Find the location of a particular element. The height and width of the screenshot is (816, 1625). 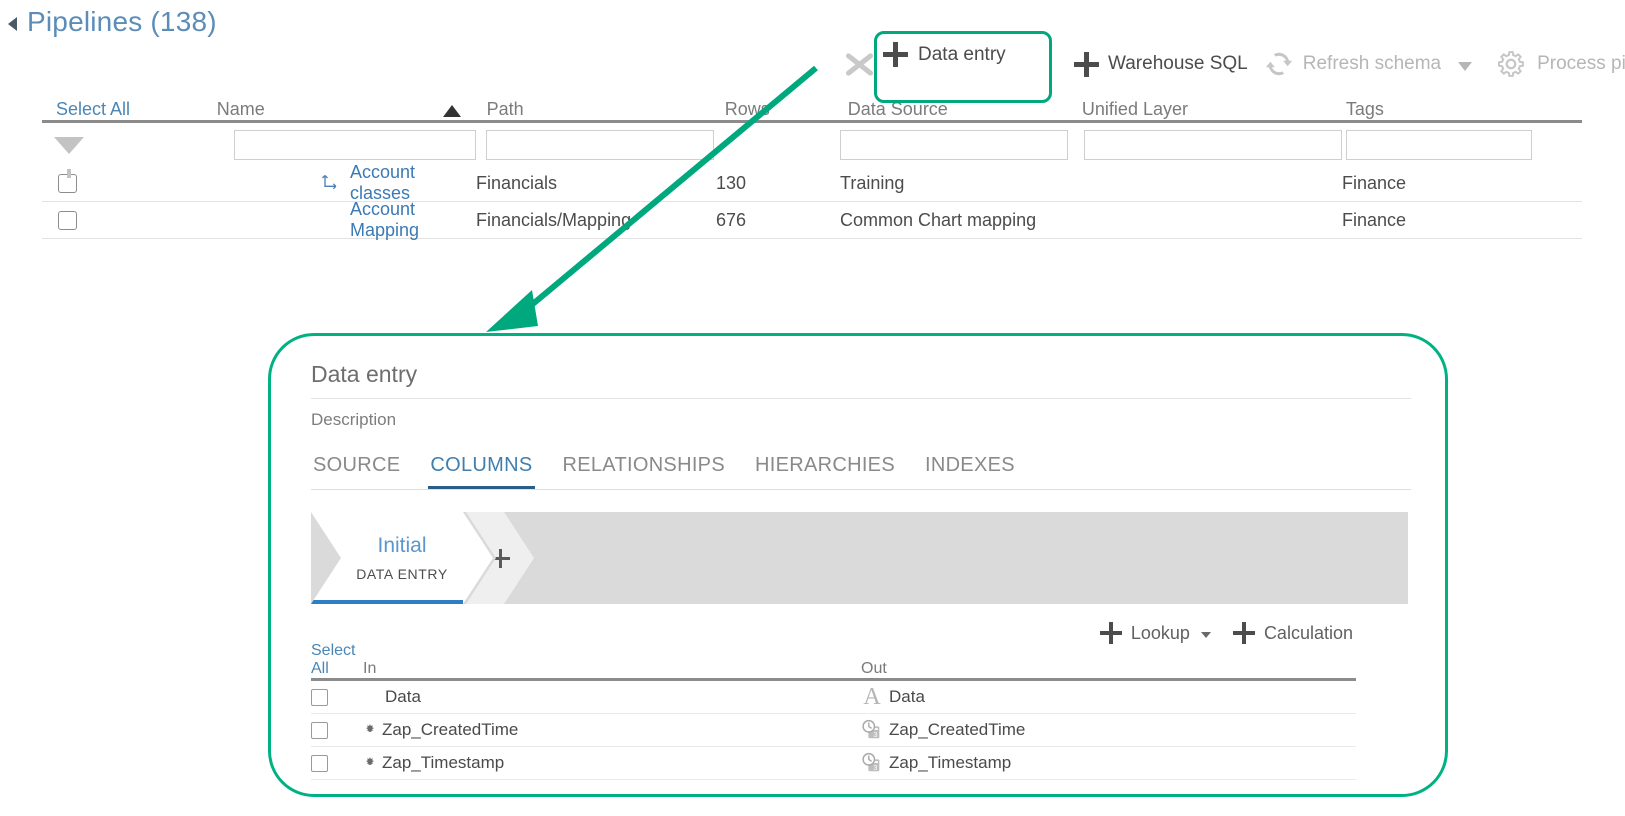

tab-relationships: RELATIONSHIPS is located at coordinates (644, 471).